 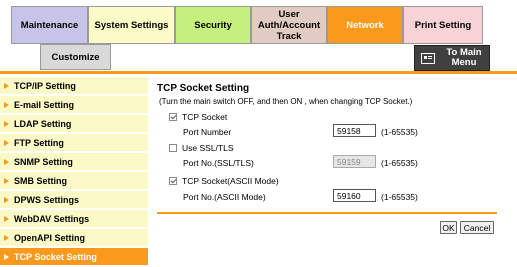 What do you see at coordinates (258, 72) in the screenshot?
I see `orange-divider` at bounding box center [258, 72].